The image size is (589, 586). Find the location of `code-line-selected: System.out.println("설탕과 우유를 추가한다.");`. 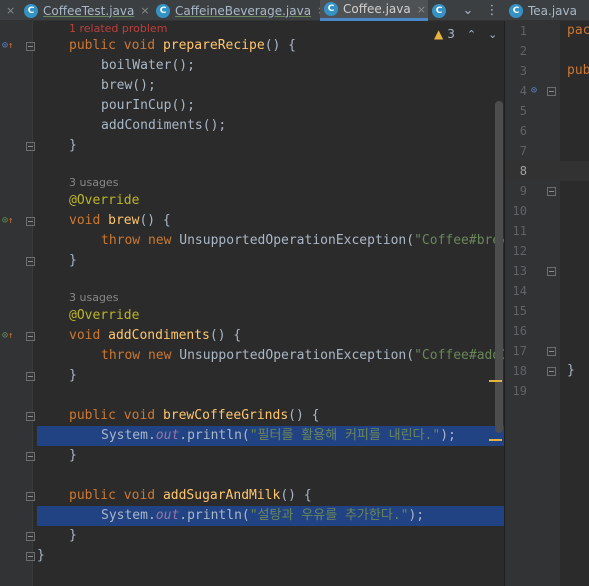

code-line-selected: System.out.println("설탕과 우유를 추가한다."); is located at coordinates (270, 516).